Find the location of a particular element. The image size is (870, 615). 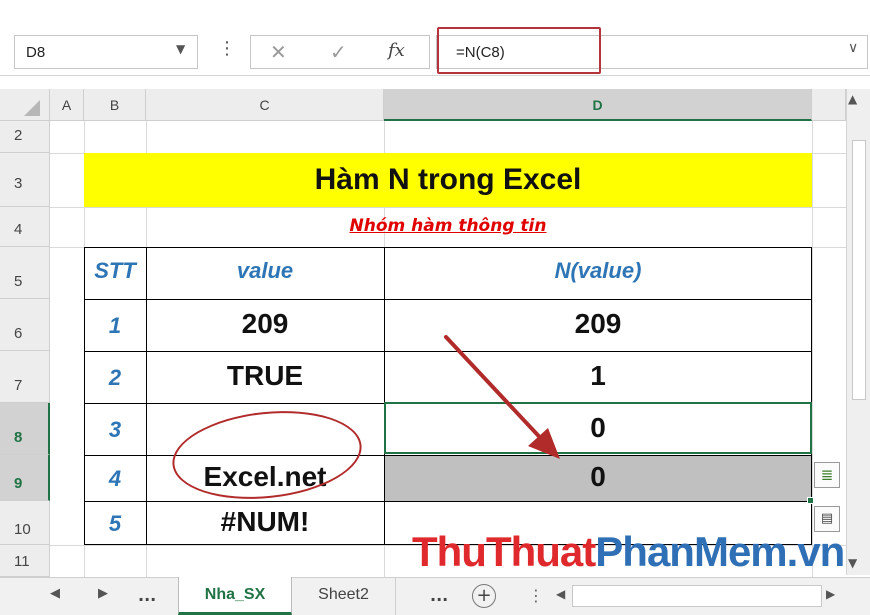

add-sheet-icon: + is located at coordinates (484, 596).